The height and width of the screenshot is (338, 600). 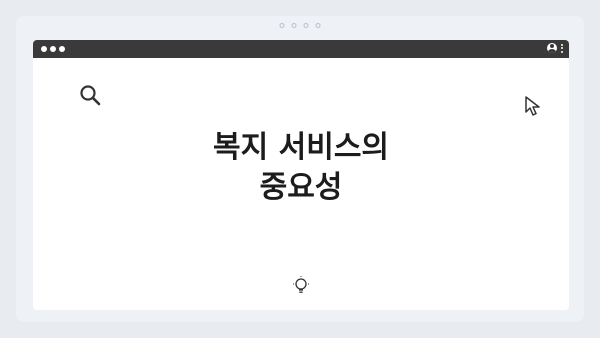 I want to click on kebab-menu-icon, so click(x=562, y=48).